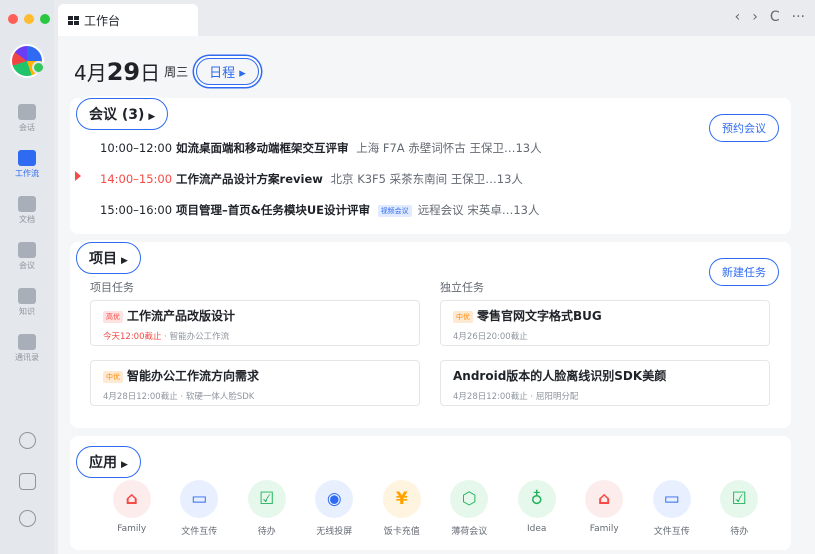 This screenshot has height=554, width=815. I want to click on nav-item-contacts: 通讯录, so click(27, 348).